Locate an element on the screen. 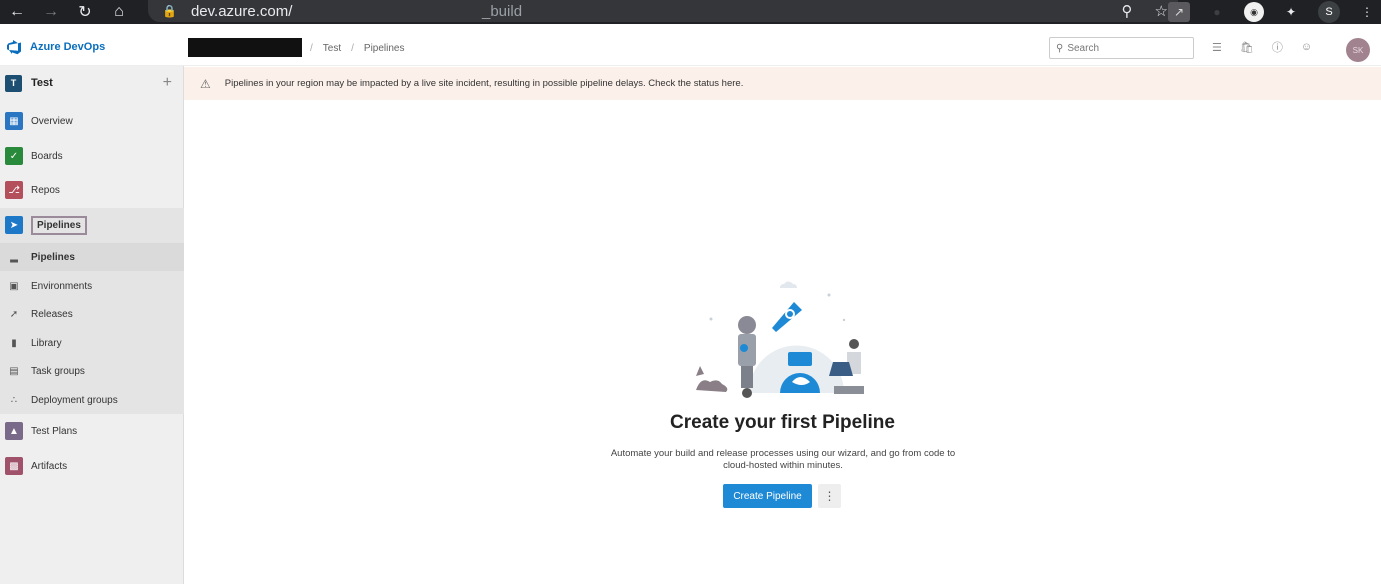 The height and width of the screenshot is (584, 1381). redacted-org-name is located at coordinates (245, 47).